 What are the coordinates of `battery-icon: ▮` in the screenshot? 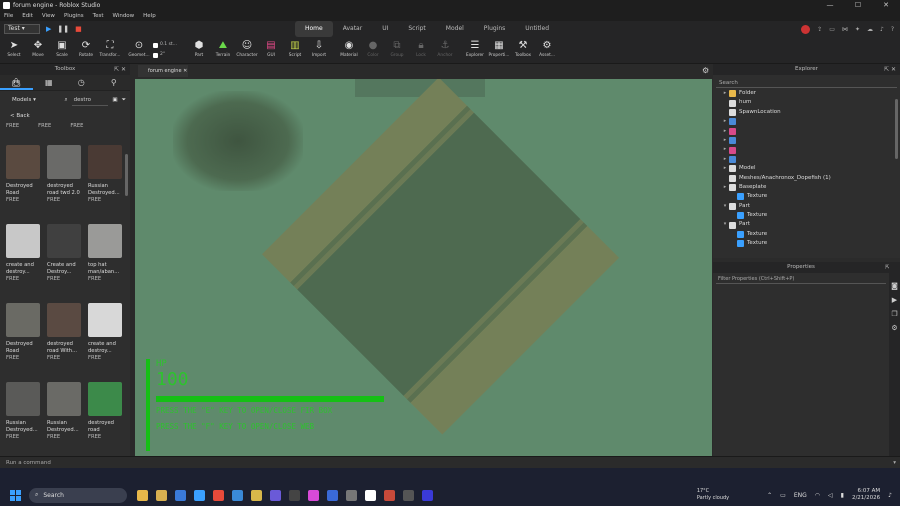 It's located at (842, 495).